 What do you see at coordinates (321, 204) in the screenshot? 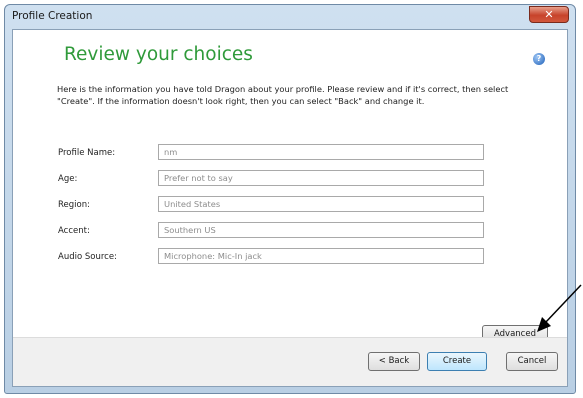
I see `region-field: United States` at bounding box center [321, 204].